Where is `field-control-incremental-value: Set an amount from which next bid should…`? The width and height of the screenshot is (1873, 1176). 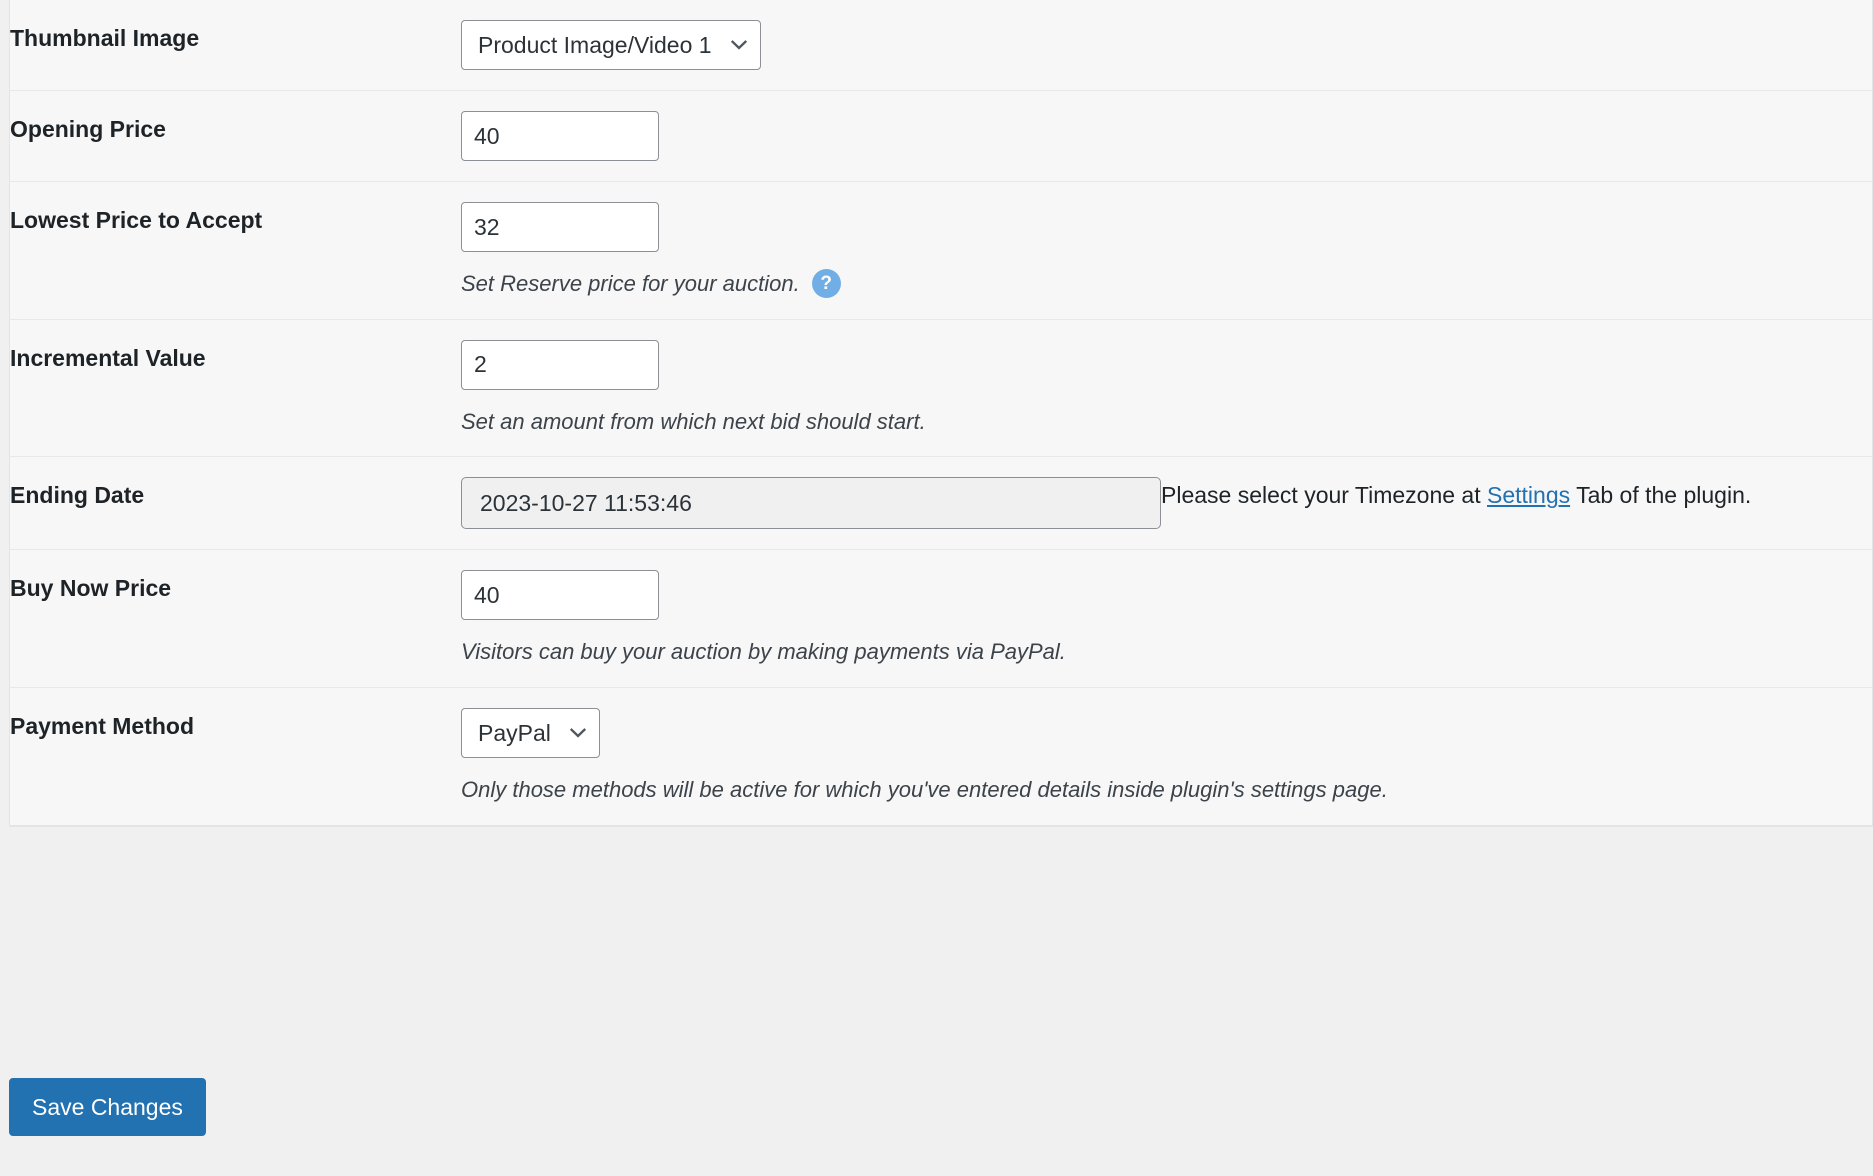
field-control-incremental-value: Set an amount from which next bid should… is located at coordinates (1166, 388).